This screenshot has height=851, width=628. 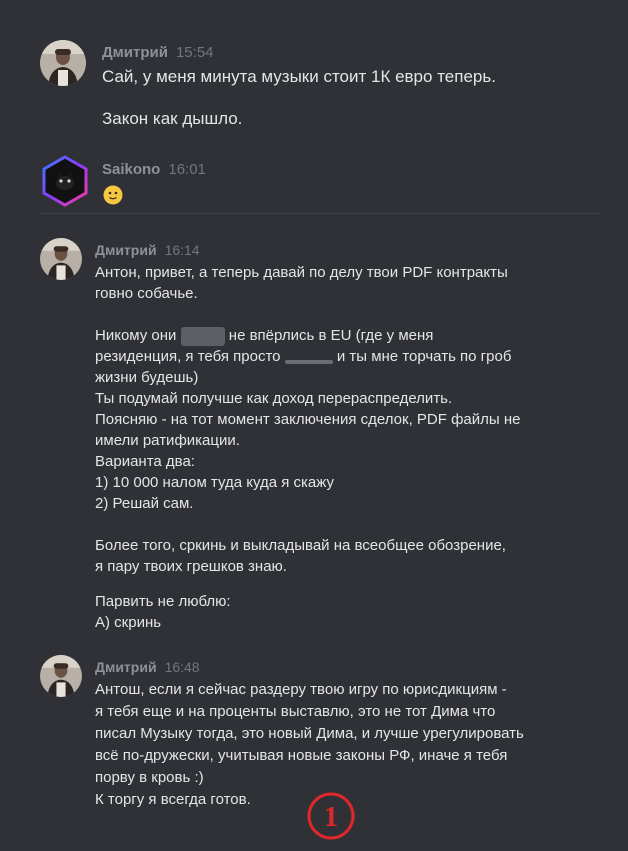 I want to click on message-header: Saikono 16:01, so click(x=154, y=169).